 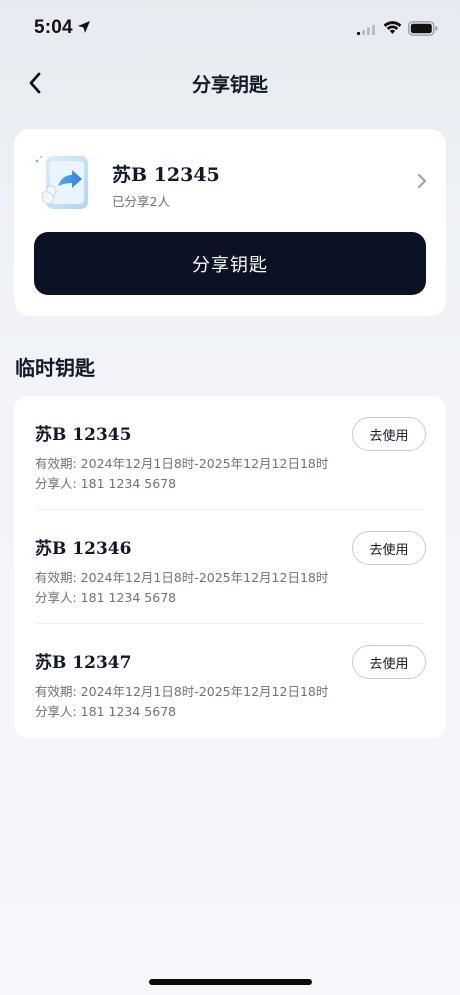 I want to click on wifi-icon, so click(x=392, y=27).